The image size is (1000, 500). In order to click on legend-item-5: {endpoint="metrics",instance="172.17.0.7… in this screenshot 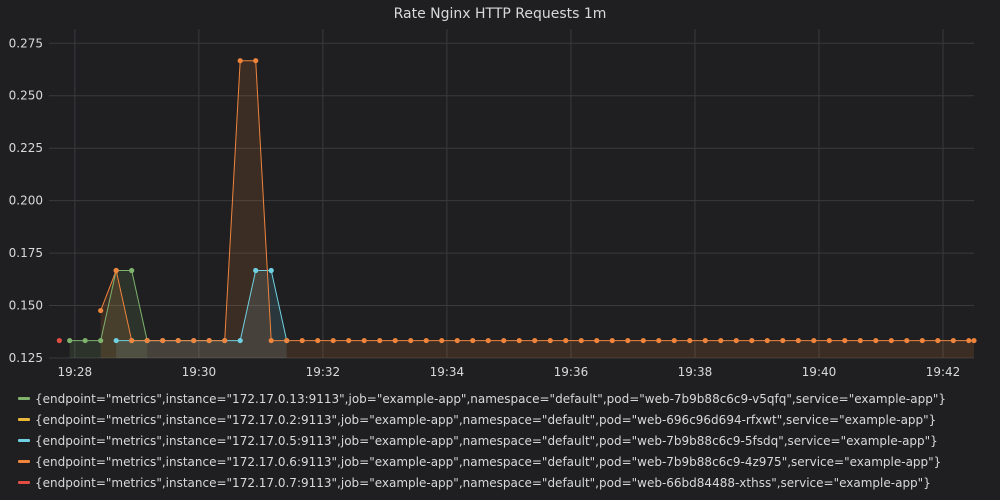, I will do `click(482, 482)`.